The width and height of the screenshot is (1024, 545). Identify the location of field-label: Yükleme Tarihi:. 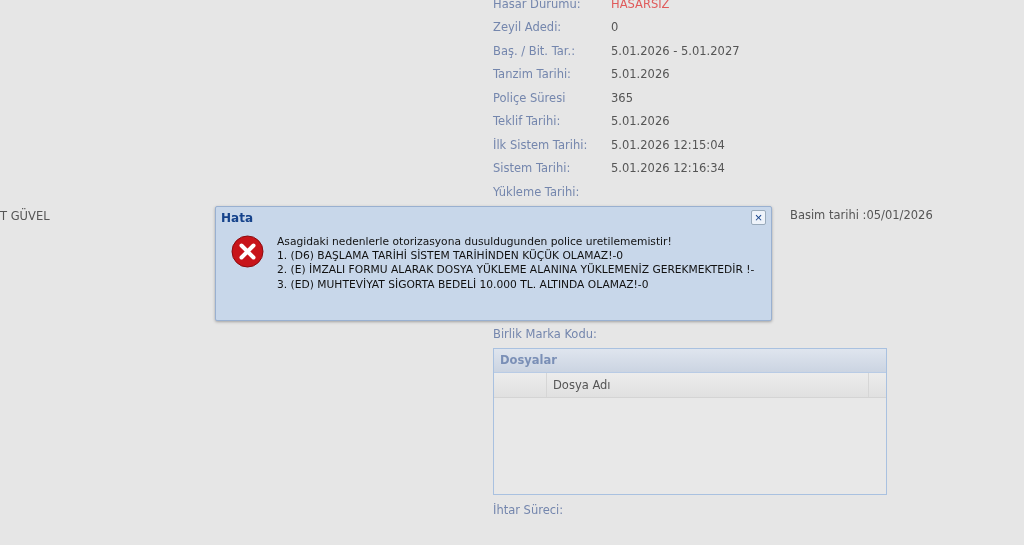
(537, 191).